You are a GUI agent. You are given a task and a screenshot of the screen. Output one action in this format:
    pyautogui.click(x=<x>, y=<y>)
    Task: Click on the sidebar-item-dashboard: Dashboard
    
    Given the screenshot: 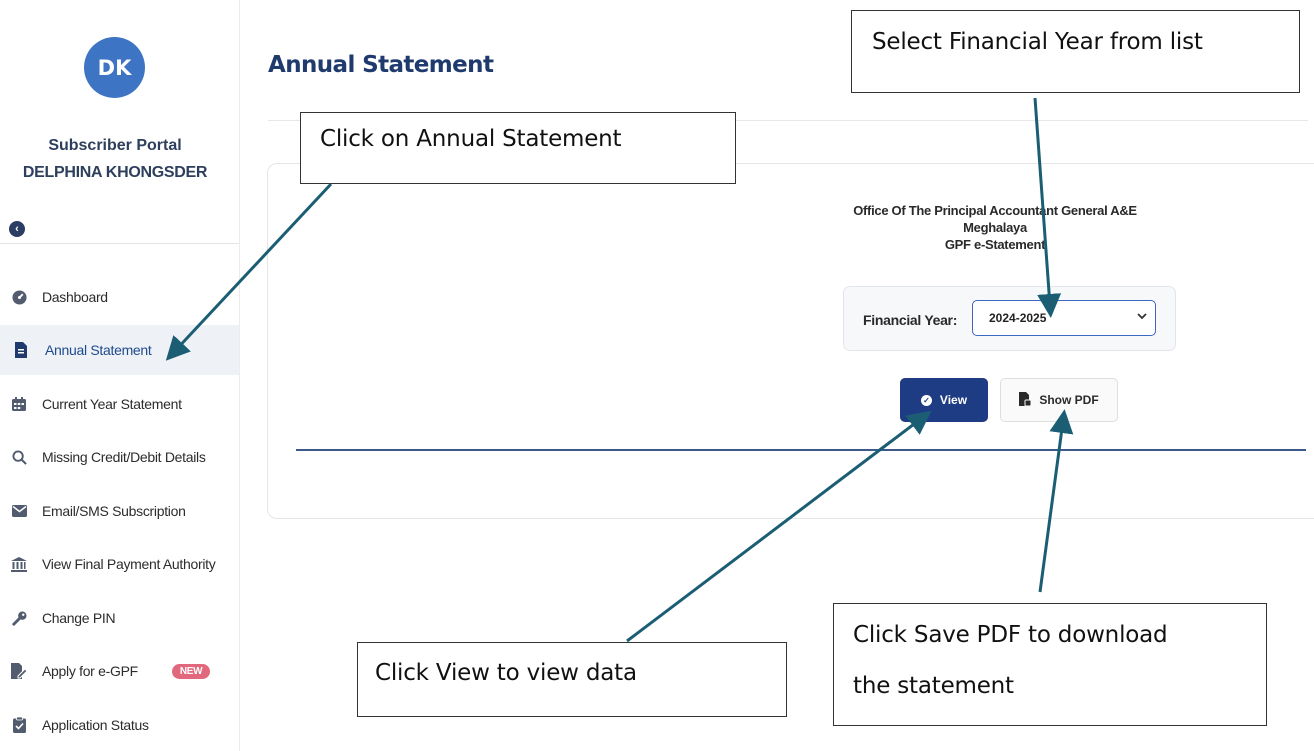 What is the action you would take?
    pyautogui.click(x=119, y=297)
    